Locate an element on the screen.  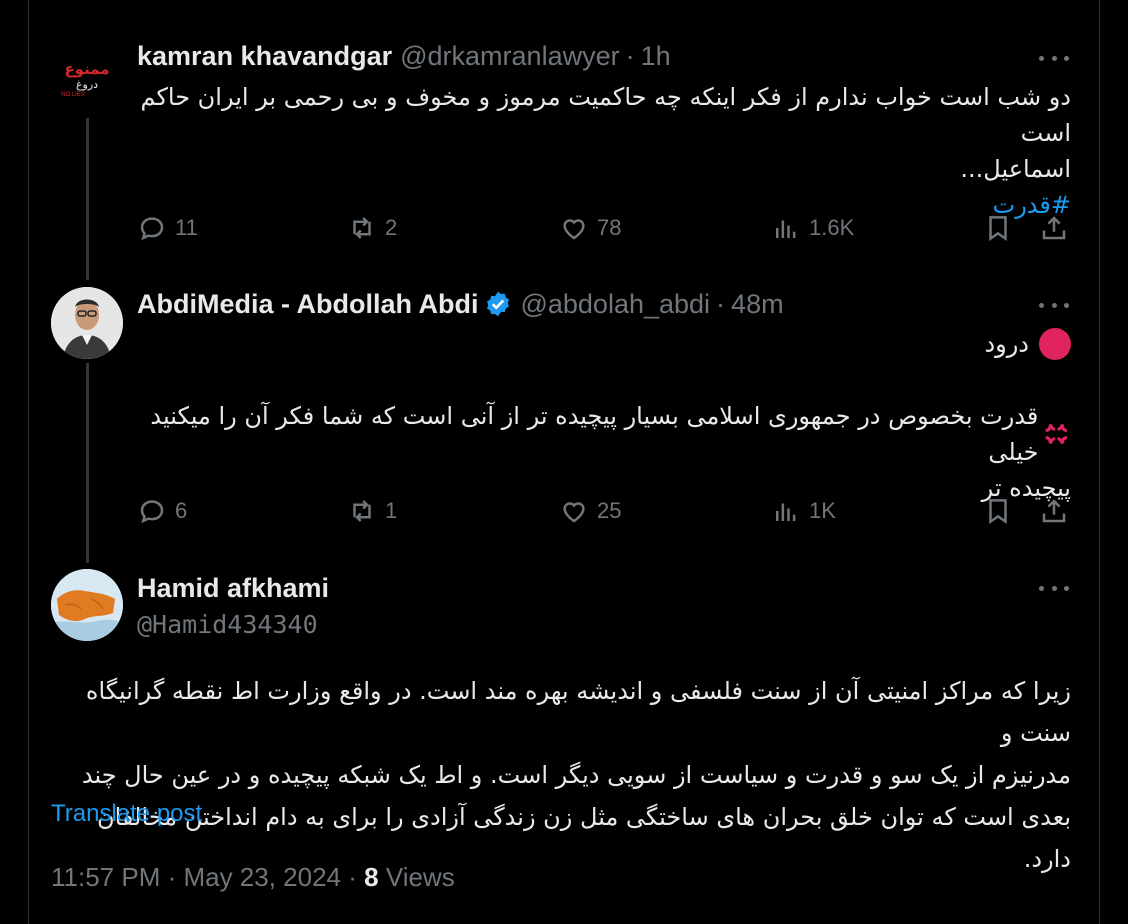
tweet-header: kamran khavandgar @drkamranlawyer · 1h is located at coordinates (404, 56).